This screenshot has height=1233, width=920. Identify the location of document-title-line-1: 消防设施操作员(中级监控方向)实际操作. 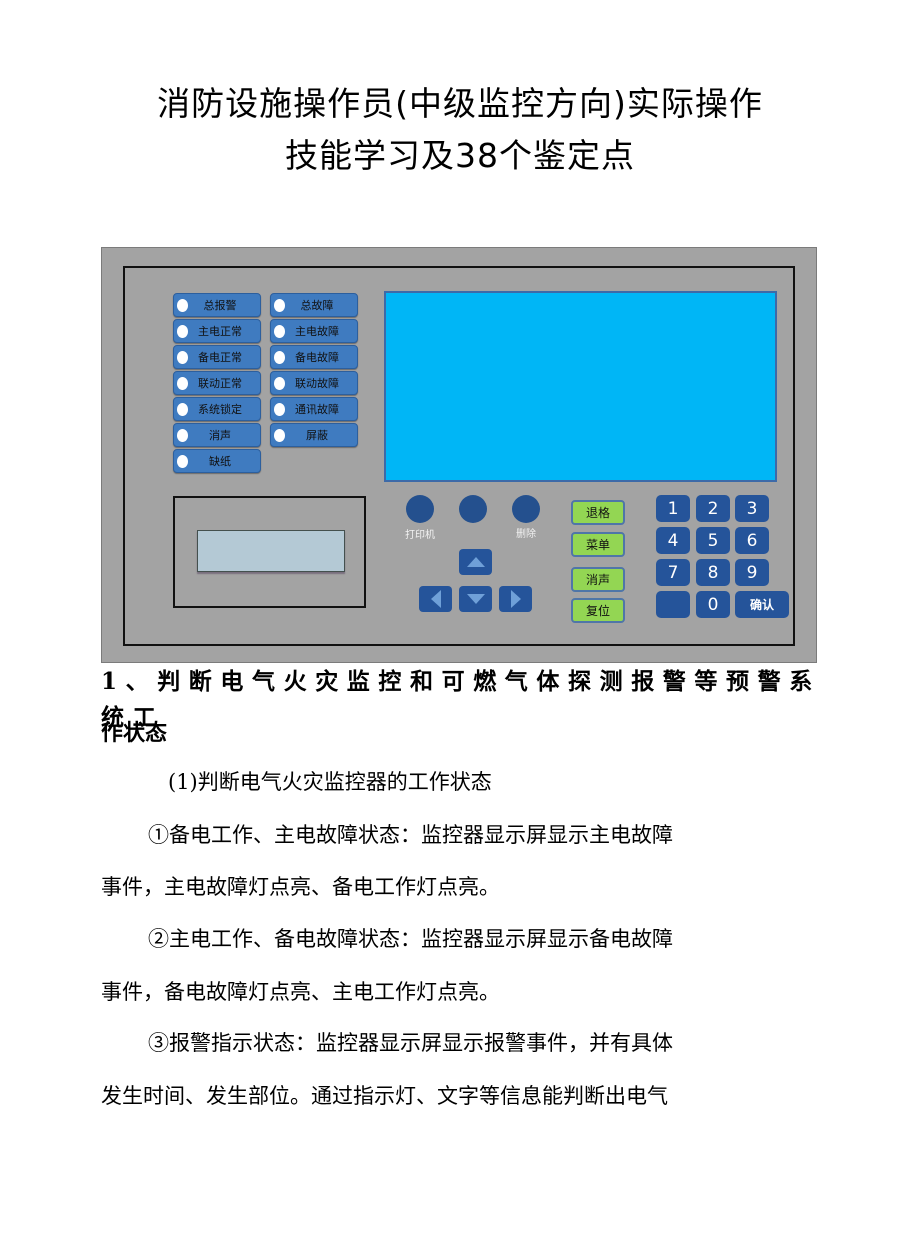
(460, 103).